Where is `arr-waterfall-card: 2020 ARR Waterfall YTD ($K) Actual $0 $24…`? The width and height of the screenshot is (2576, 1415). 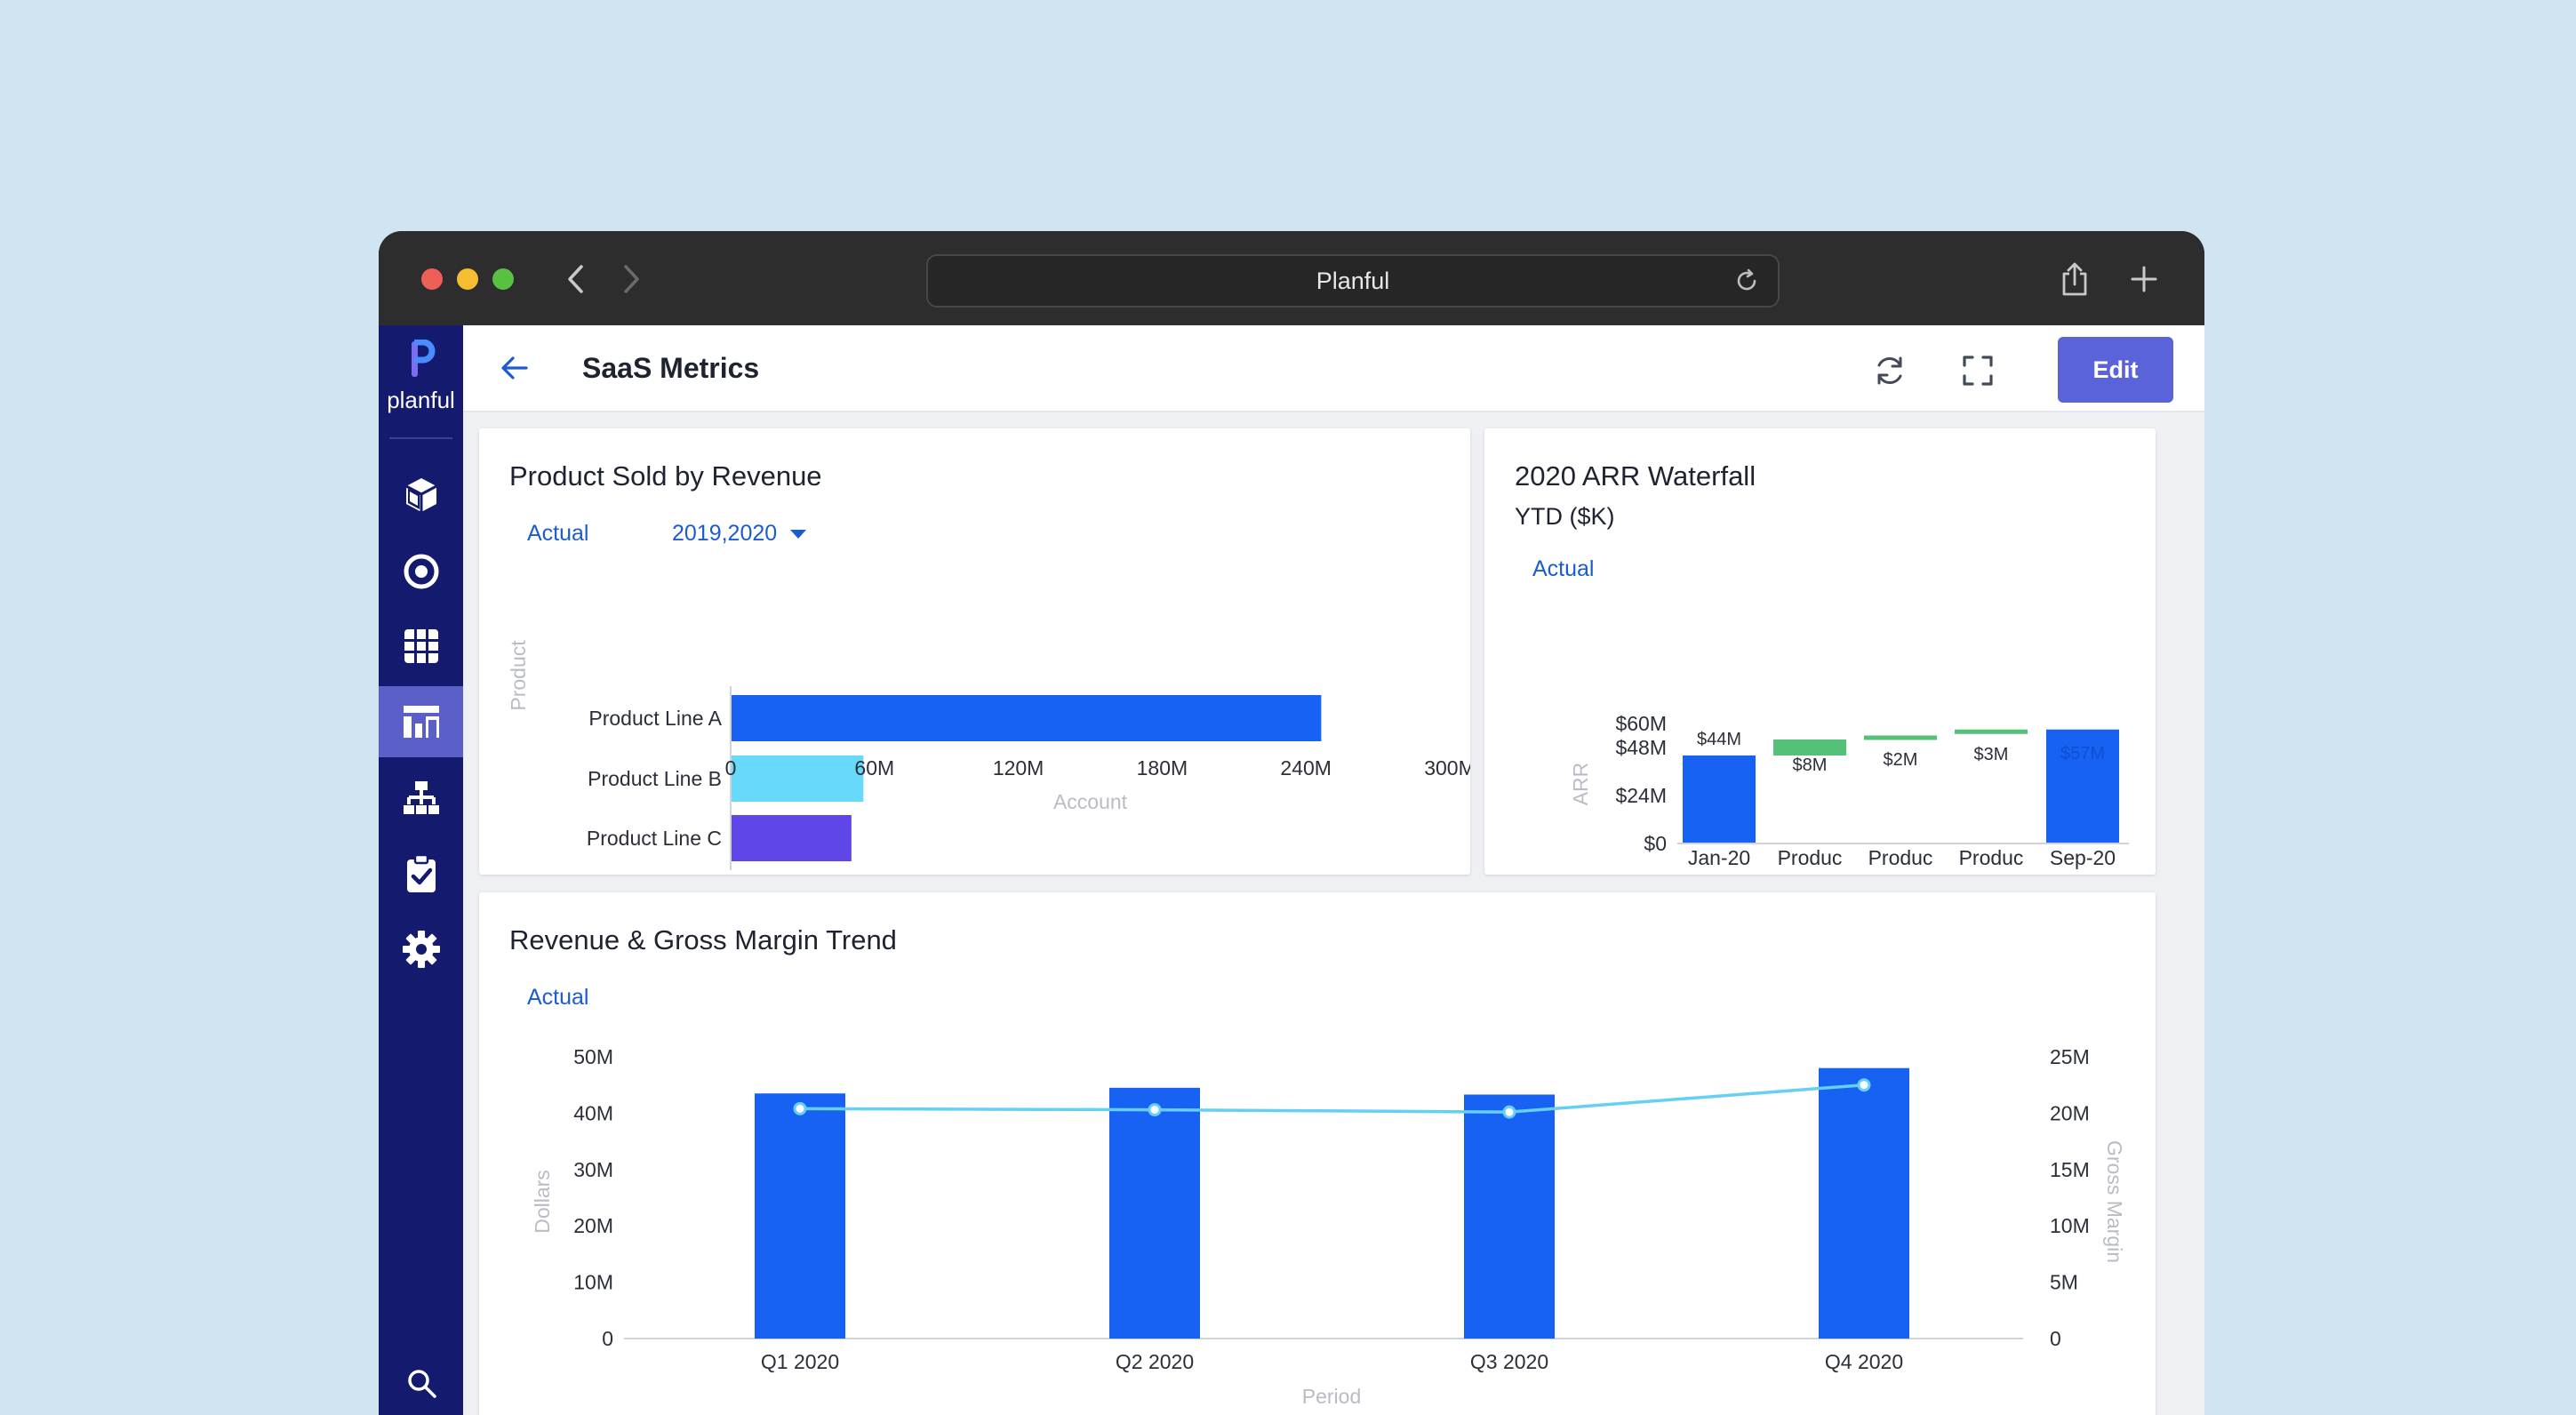
arr-waterfall-card: 2020 ARR Waterfall YTD ($K) Actual $0 $24… is located at coordinates (1820, 651).